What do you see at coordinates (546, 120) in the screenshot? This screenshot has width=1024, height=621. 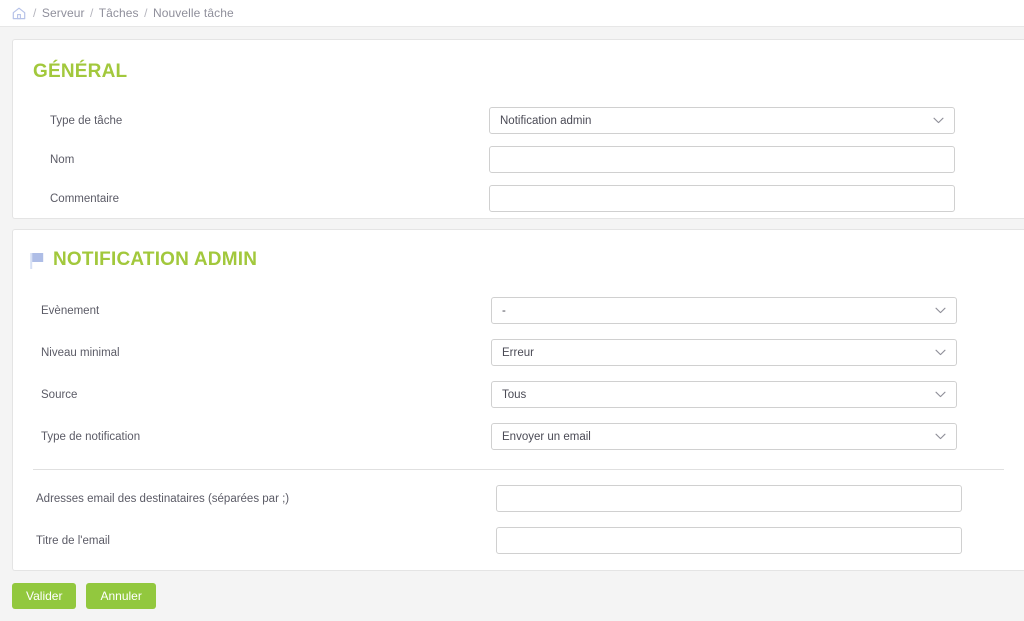 I see `select-type-de-tache-value: Notification admin` at bounding box center [546, 120].